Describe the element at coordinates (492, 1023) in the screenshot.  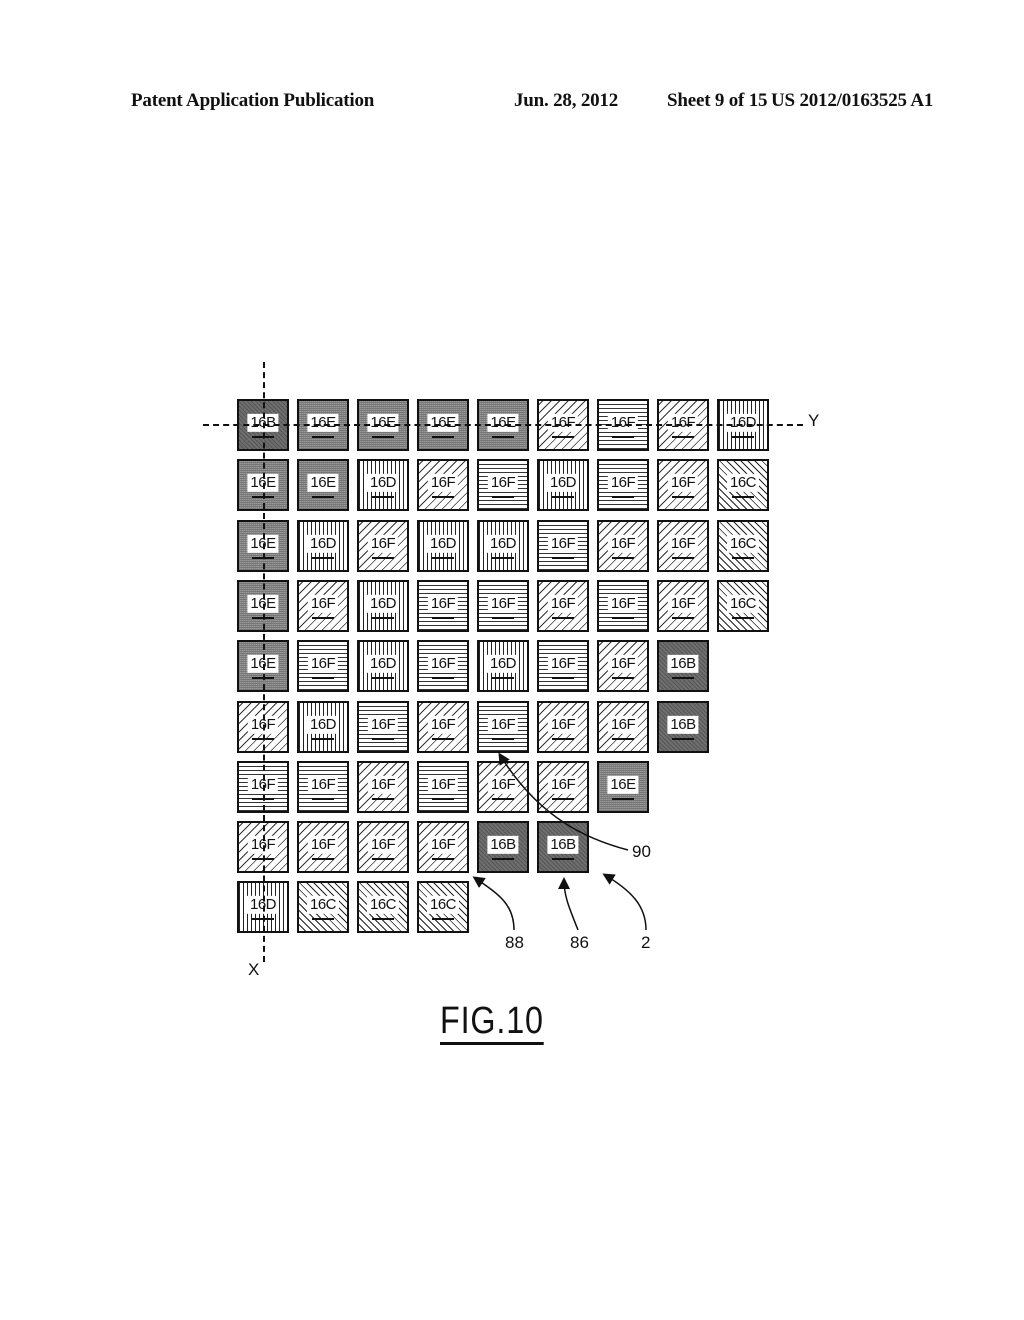
I see `figure-label: FIG.10` at that location.